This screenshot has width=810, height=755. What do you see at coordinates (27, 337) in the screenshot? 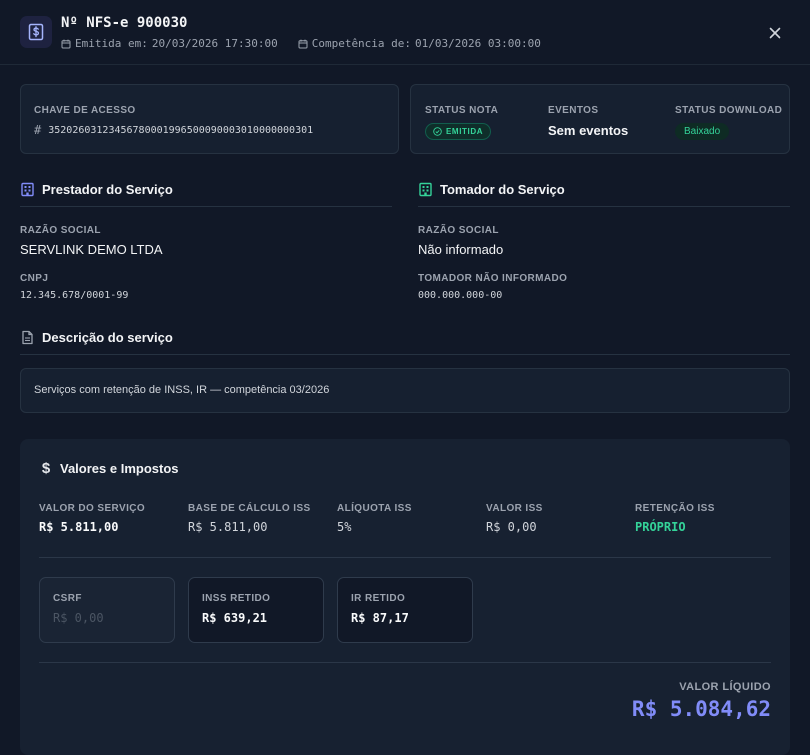
I see `document-icon` at bounding box center [27, 337].